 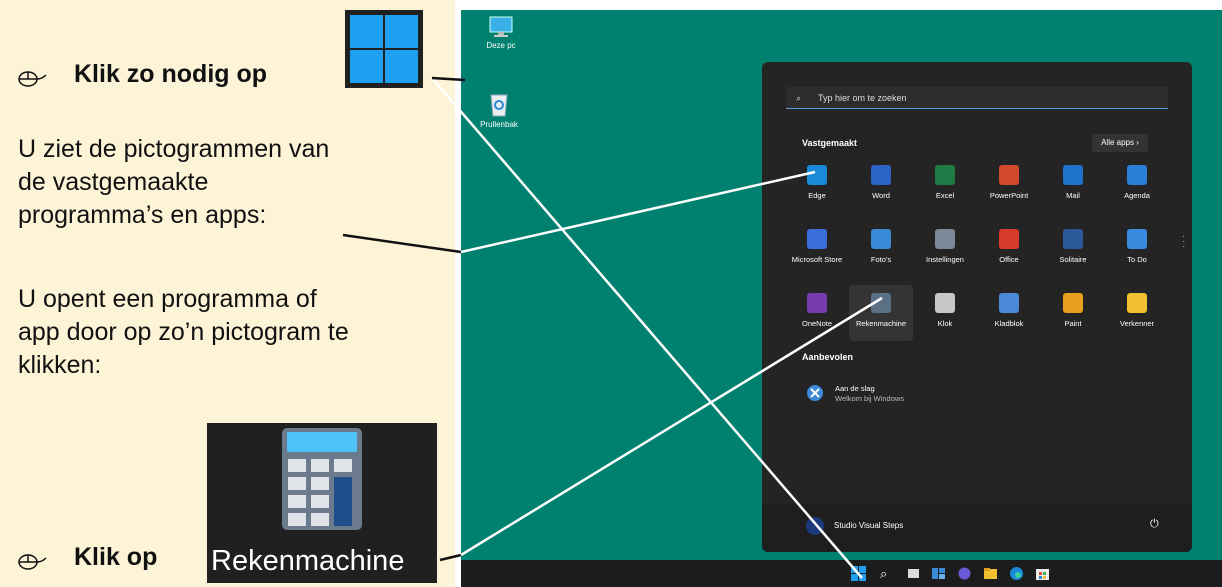 I want to click on pinned-app-to-do: To Do, so click(x=1137, y=249).